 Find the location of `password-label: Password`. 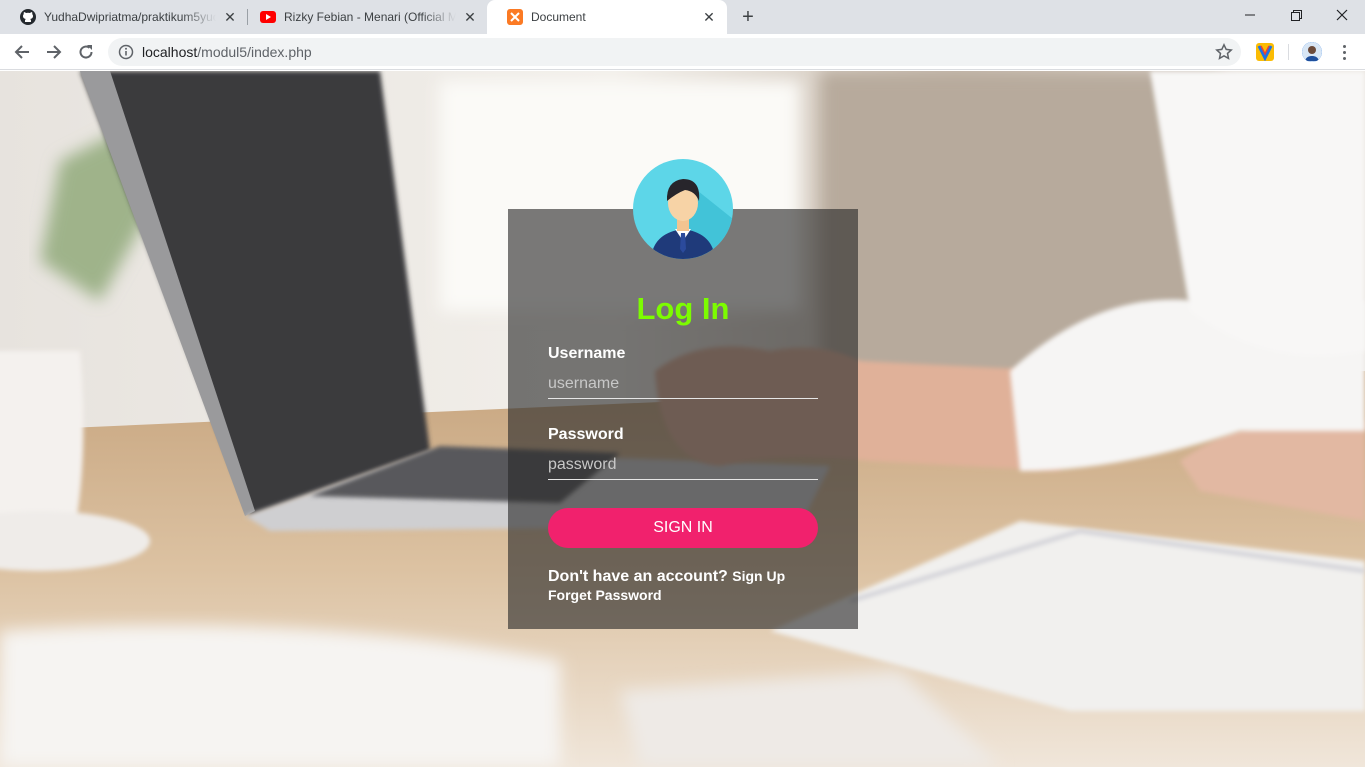

password-label: Password is located at coordinates (586, 434).